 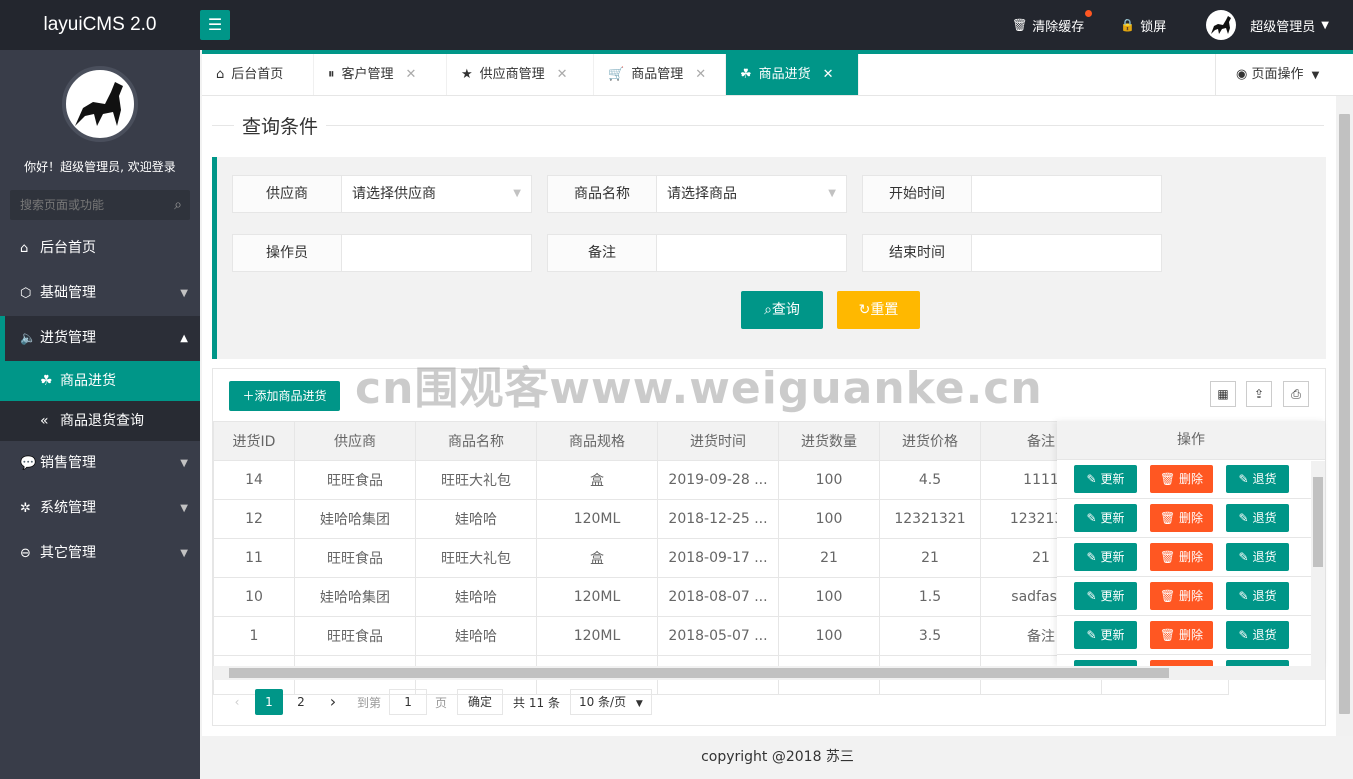 I want to click on goto-page-input: 1, so click(x=408, y=702).